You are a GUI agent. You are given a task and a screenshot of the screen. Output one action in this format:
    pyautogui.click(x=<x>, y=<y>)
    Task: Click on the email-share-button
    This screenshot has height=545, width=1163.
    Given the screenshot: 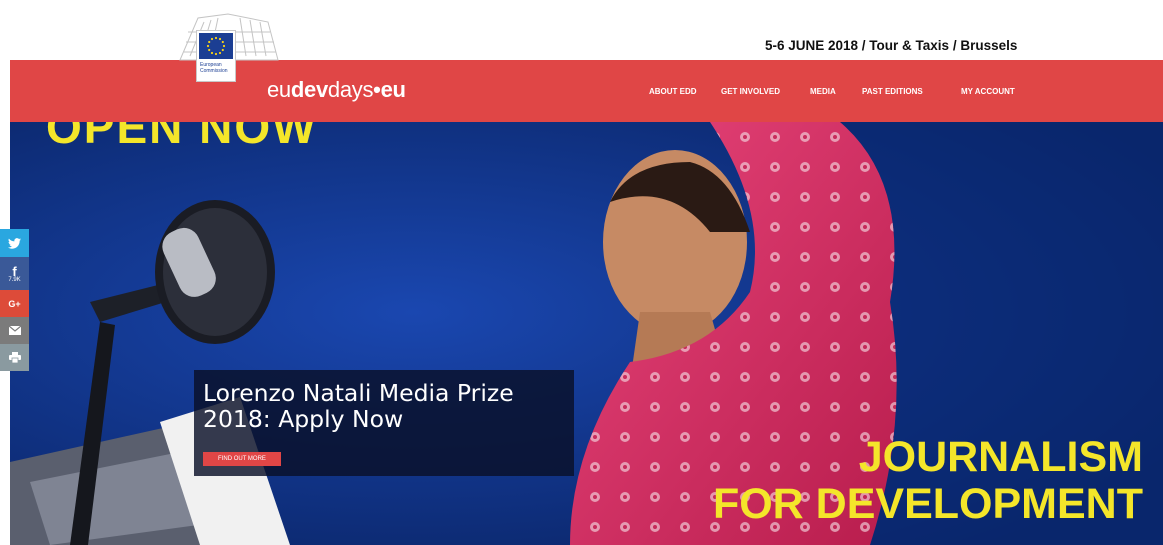 What is the action you would take?
    pyautogui.click(x=14, y=330)
    